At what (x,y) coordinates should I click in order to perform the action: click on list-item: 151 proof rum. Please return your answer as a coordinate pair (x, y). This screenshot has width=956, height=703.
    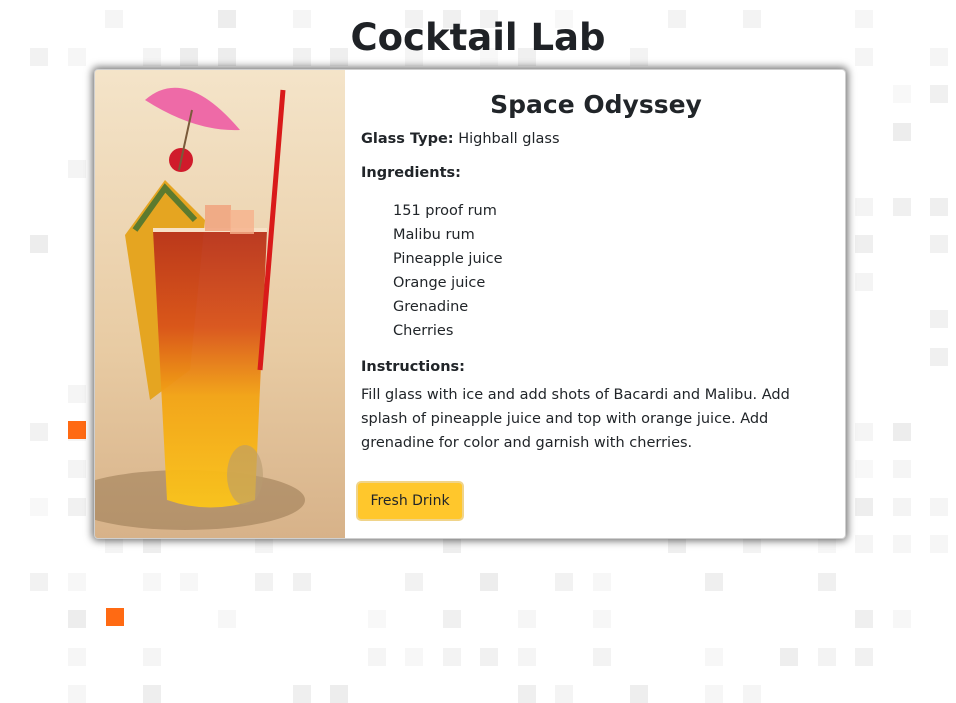
    Looking at the image, I should click on (445, 211).